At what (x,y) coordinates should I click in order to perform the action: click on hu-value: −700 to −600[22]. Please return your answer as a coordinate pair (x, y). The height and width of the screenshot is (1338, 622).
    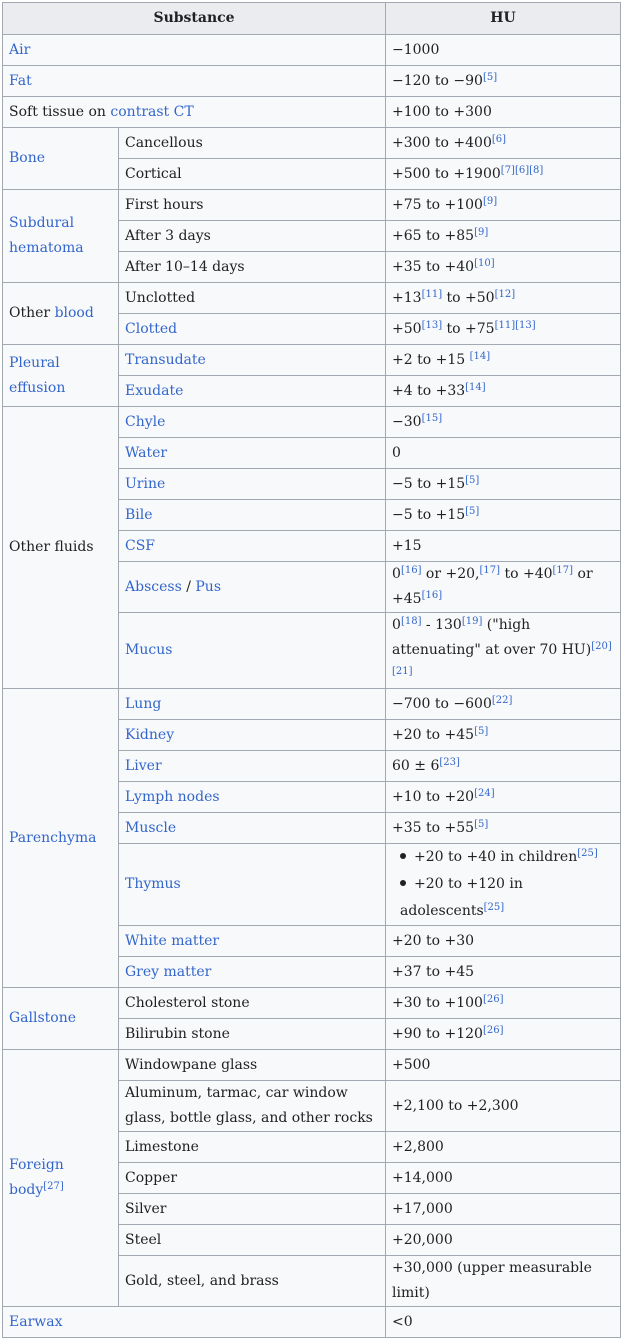
    Looking at the image, I should click on (503, 704).